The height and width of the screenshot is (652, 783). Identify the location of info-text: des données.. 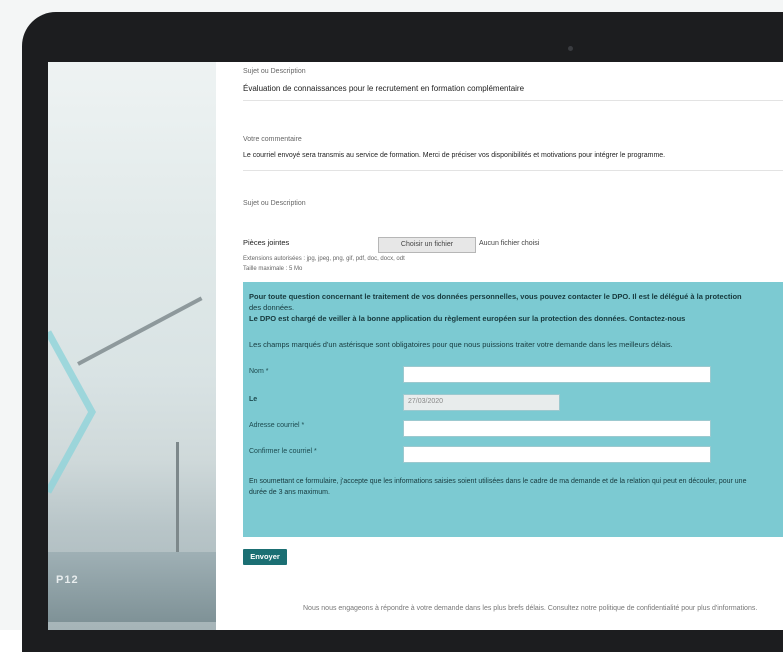
(272, 307).